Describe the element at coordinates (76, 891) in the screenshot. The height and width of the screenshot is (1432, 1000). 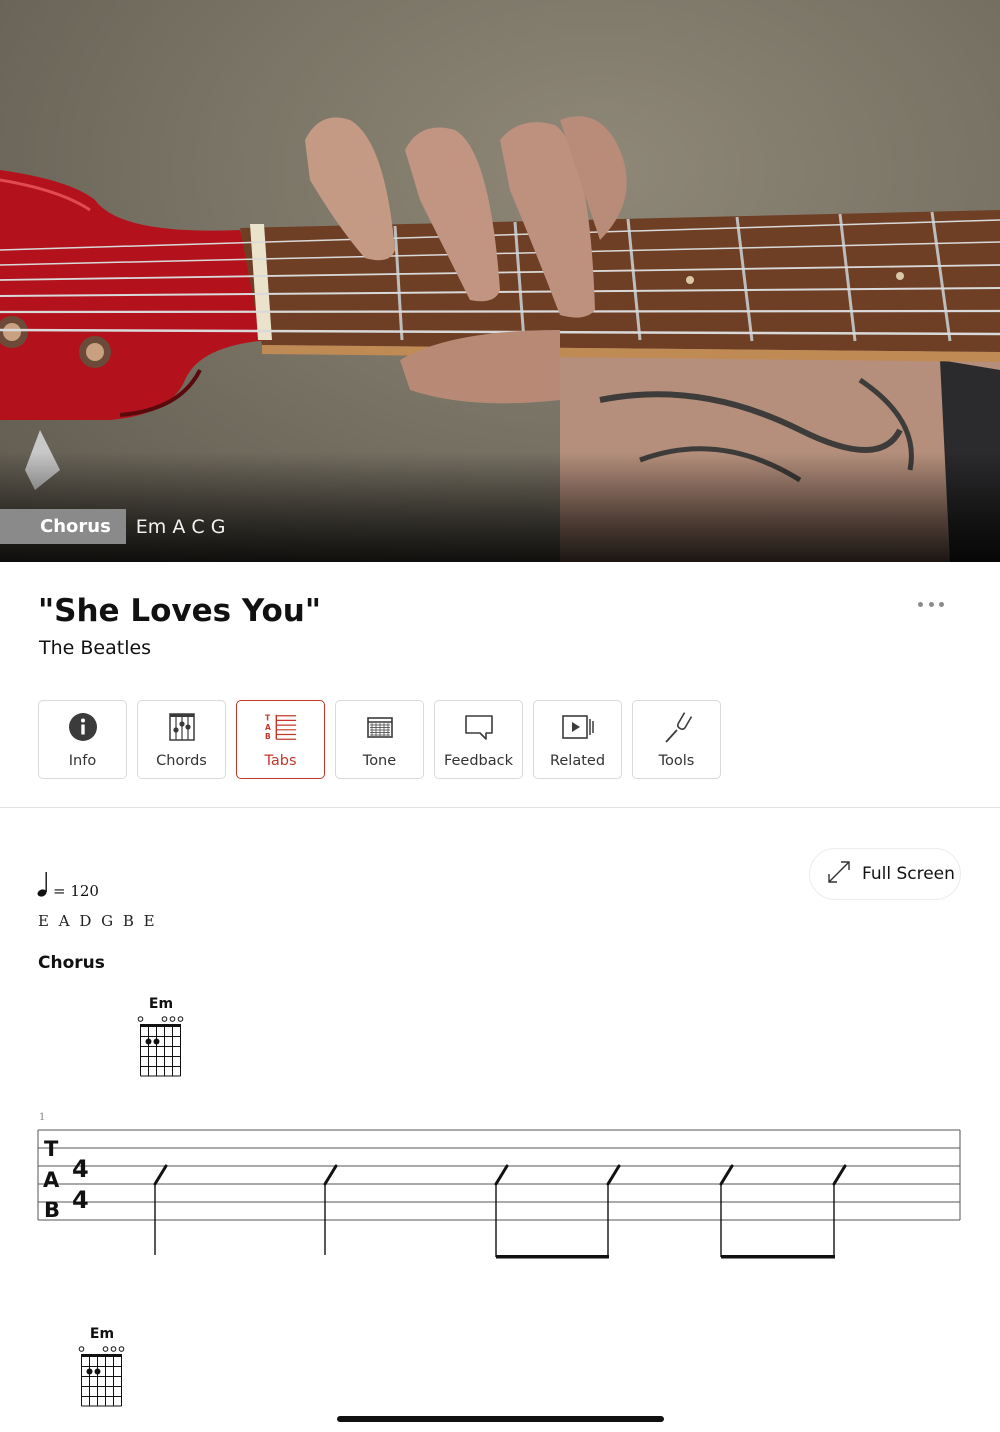
I see `tempo-value: = 120` at that location.